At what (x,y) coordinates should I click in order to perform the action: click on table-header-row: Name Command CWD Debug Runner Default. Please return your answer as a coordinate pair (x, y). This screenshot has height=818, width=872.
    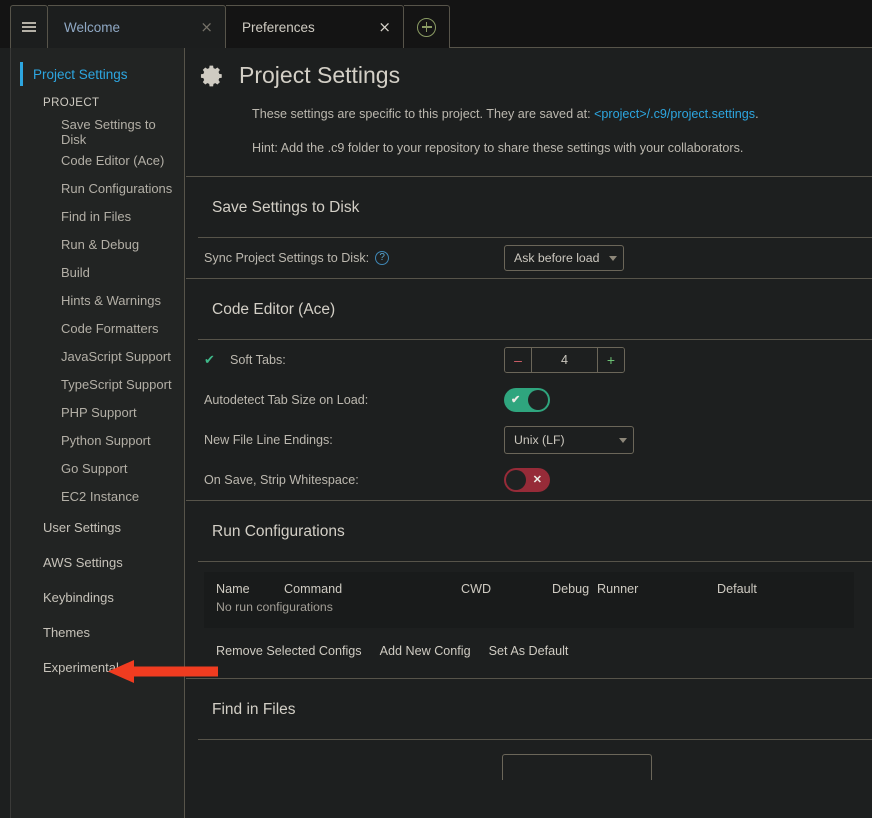
    Looking at the image, I should click on (529, 589).